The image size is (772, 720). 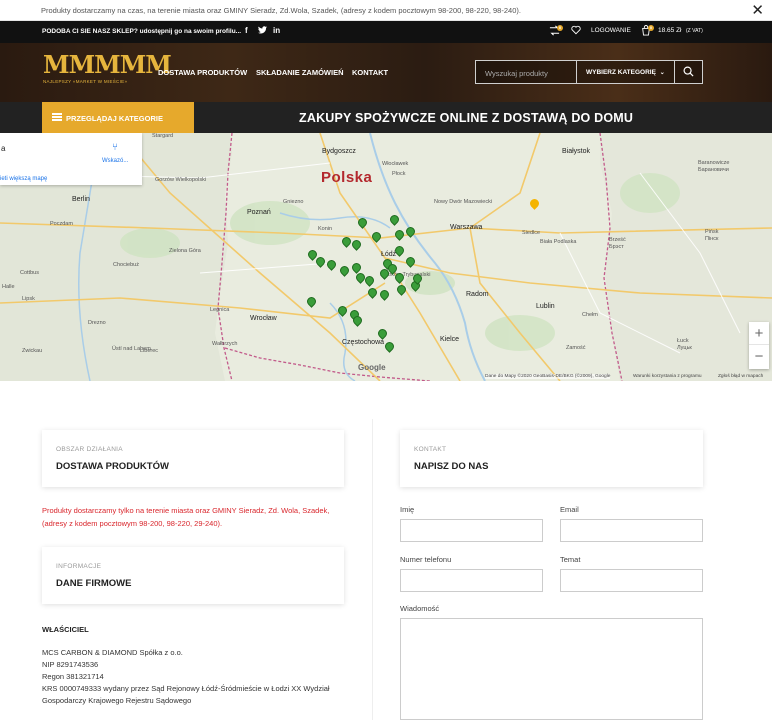 I want to click on area-card: OBSZAR DZIAŁANIA DOSTAWA PRODUKTÓW, so click(x=193, y=458).